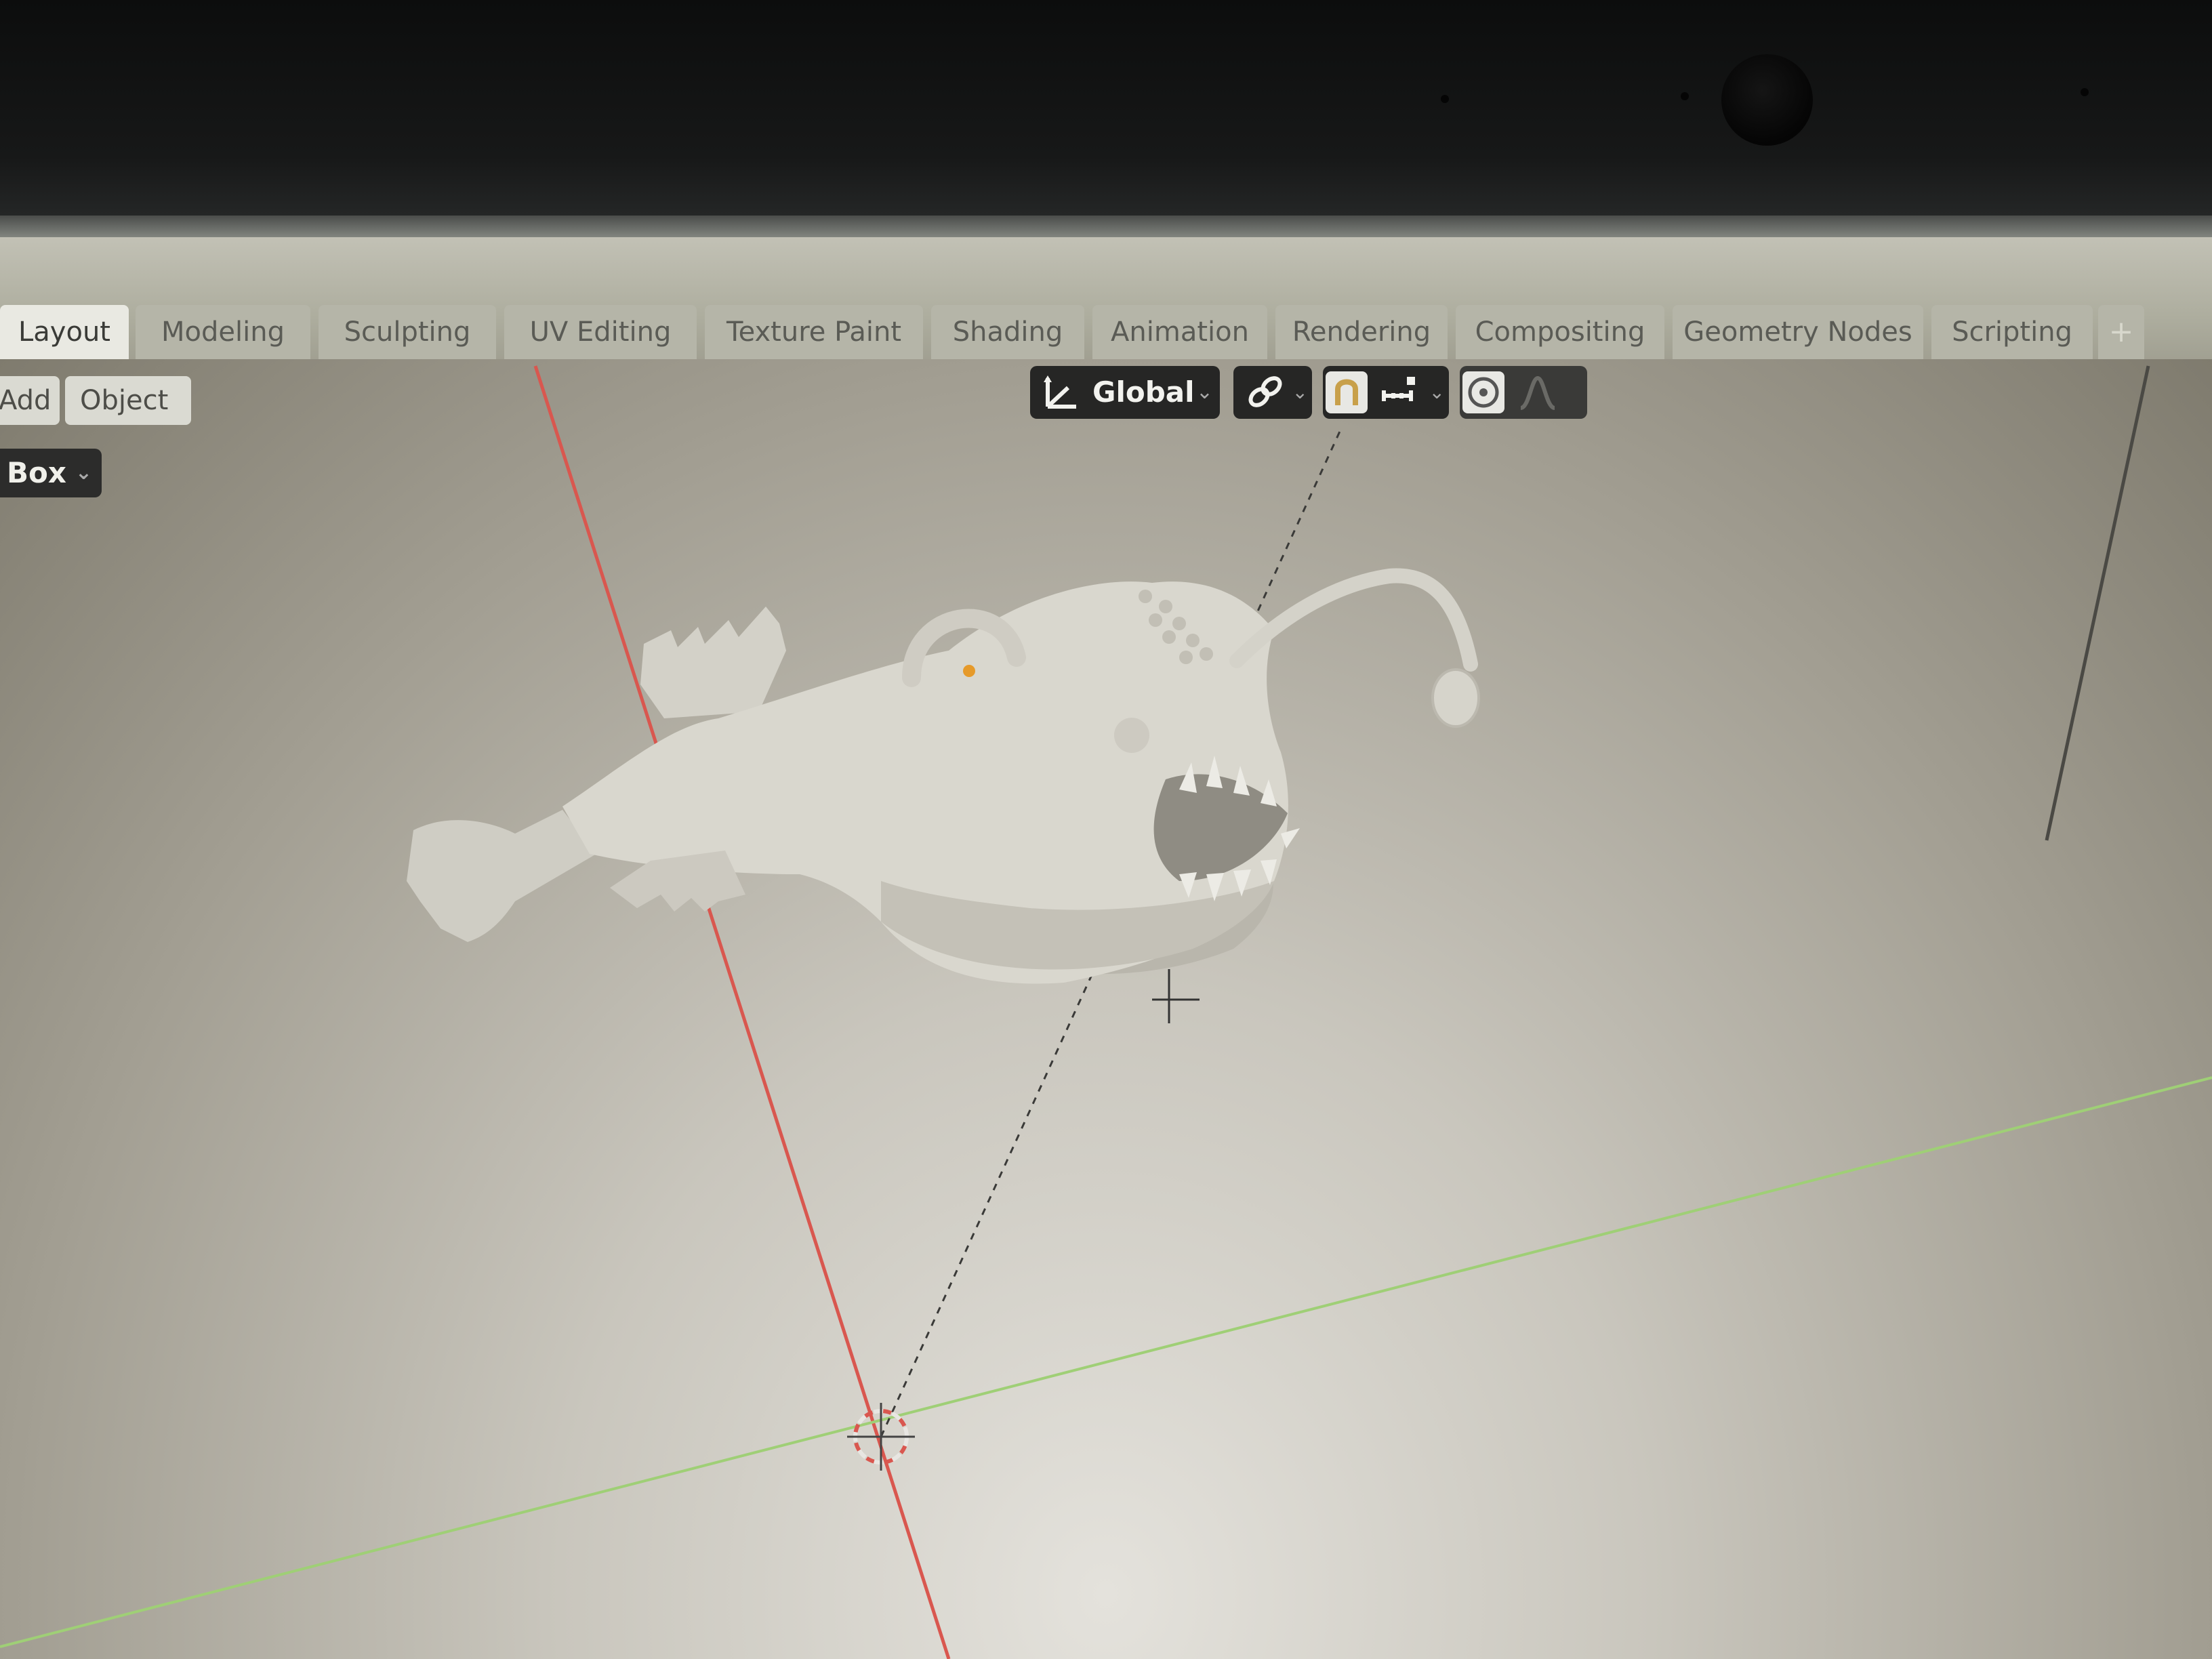 This screenshot has height=1659, width=2212. What do you see at coordinates (600, 332) in the screenshot?
I see `tab-uv-editing: UV Editing` at bounding box center [600, 332].